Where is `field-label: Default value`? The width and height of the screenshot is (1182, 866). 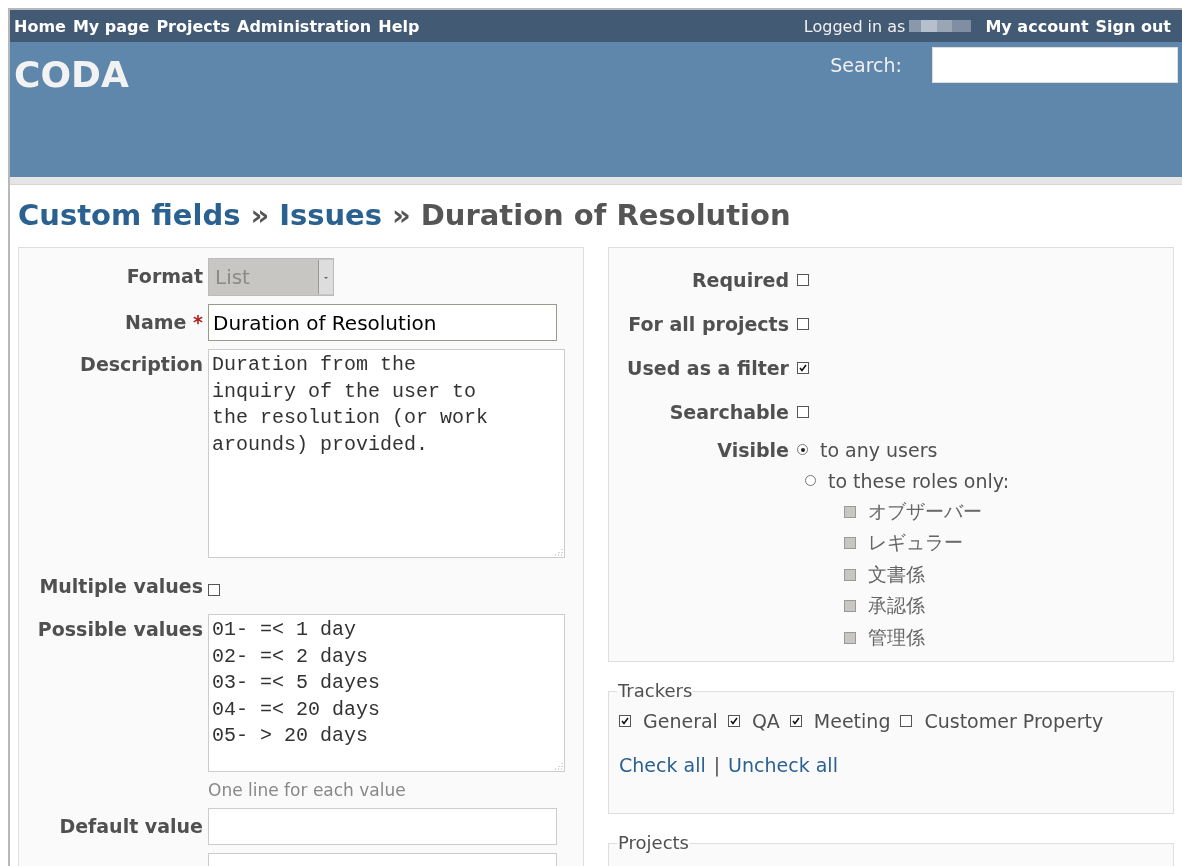 field-label: Default value is located at coordinates (131, 826).